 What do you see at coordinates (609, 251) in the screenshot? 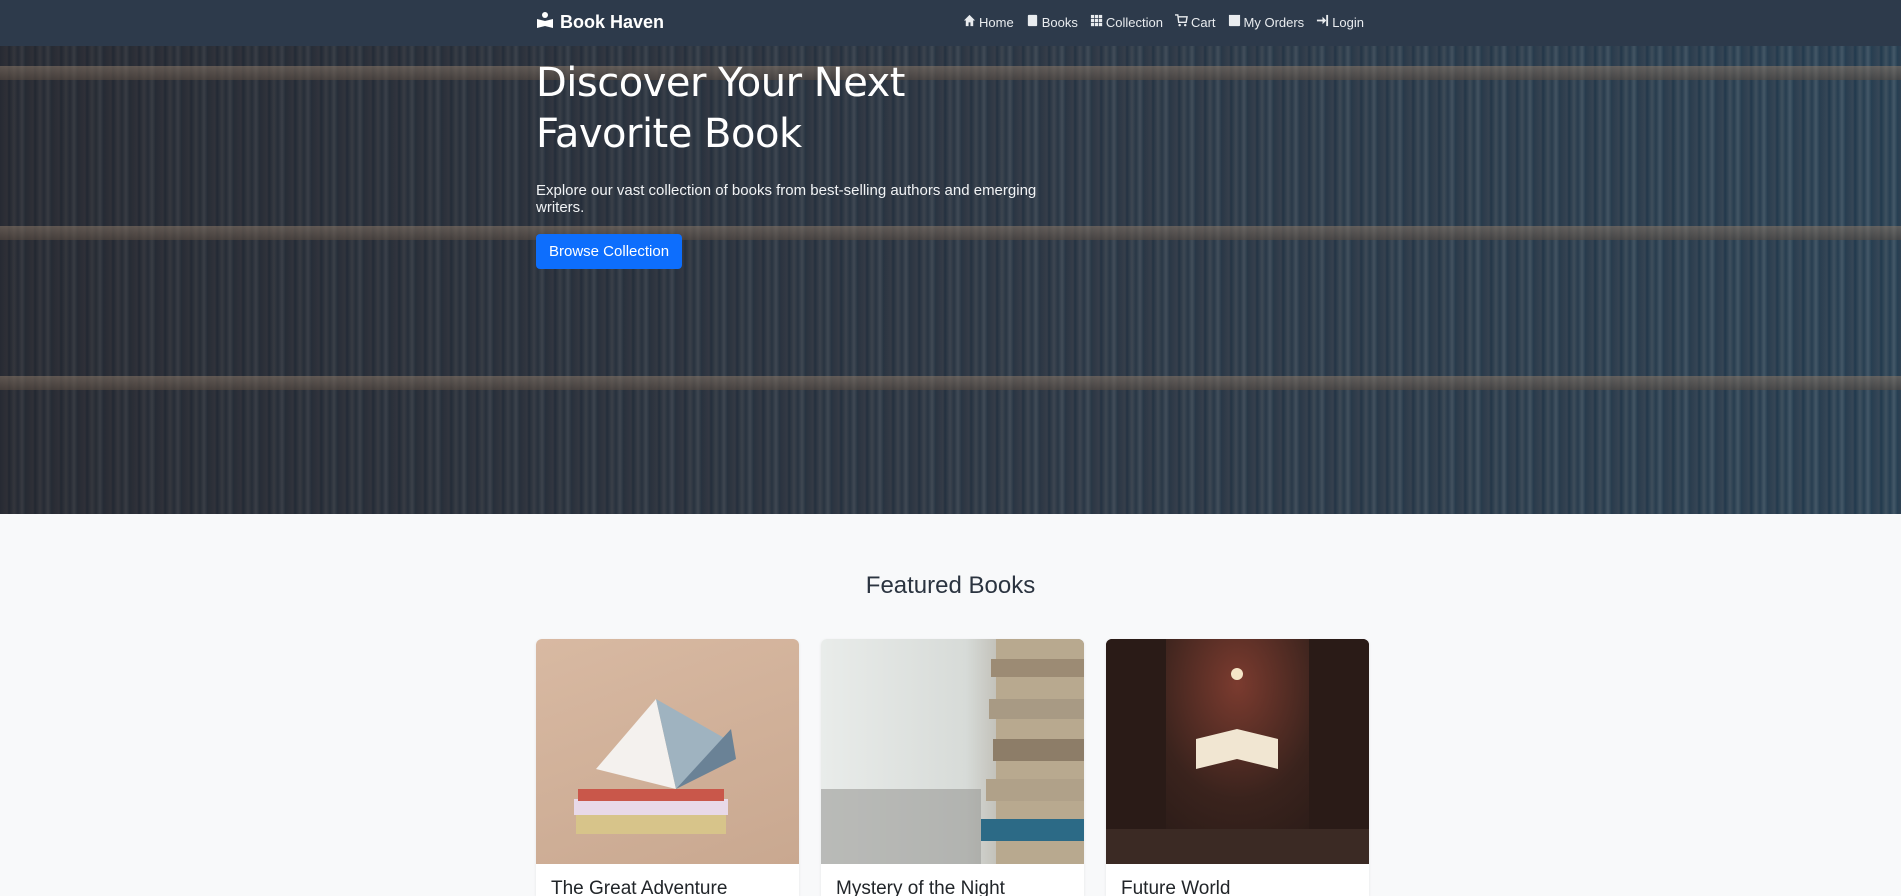
I see `browse-collection-button: Browse Collection` at bounding box center [609, 251].